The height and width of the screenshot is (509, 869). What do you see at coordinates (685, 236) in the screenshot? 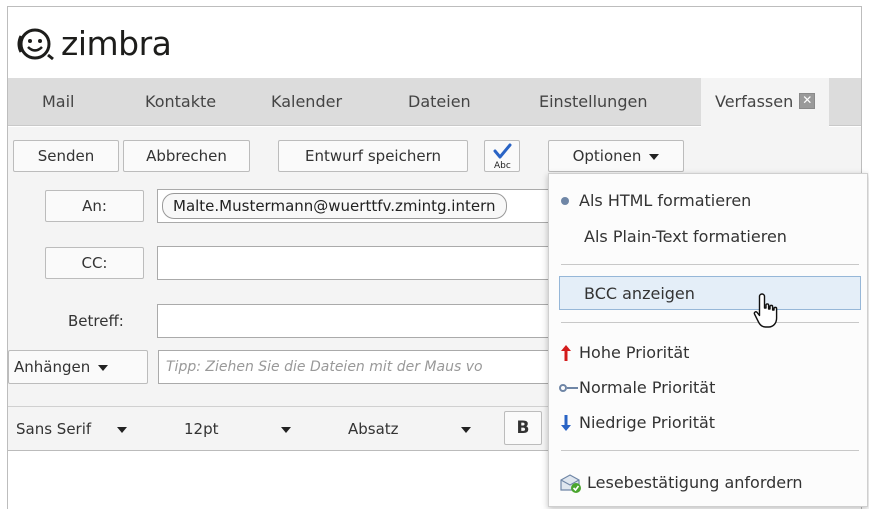
I see `menu-item-format-plain-label: Als Plain-Text formatieren` at bounding box center [685, 236].